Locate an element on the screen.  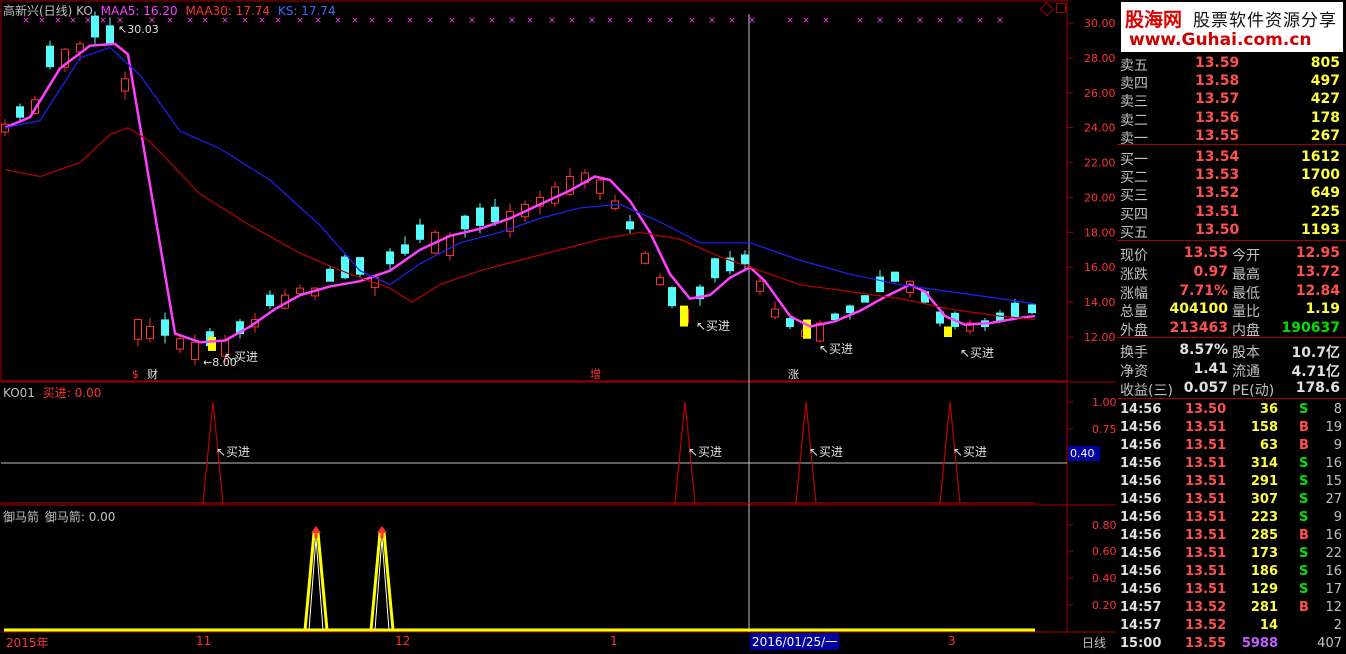
arrow-spike is located at coordinates (382, 581).